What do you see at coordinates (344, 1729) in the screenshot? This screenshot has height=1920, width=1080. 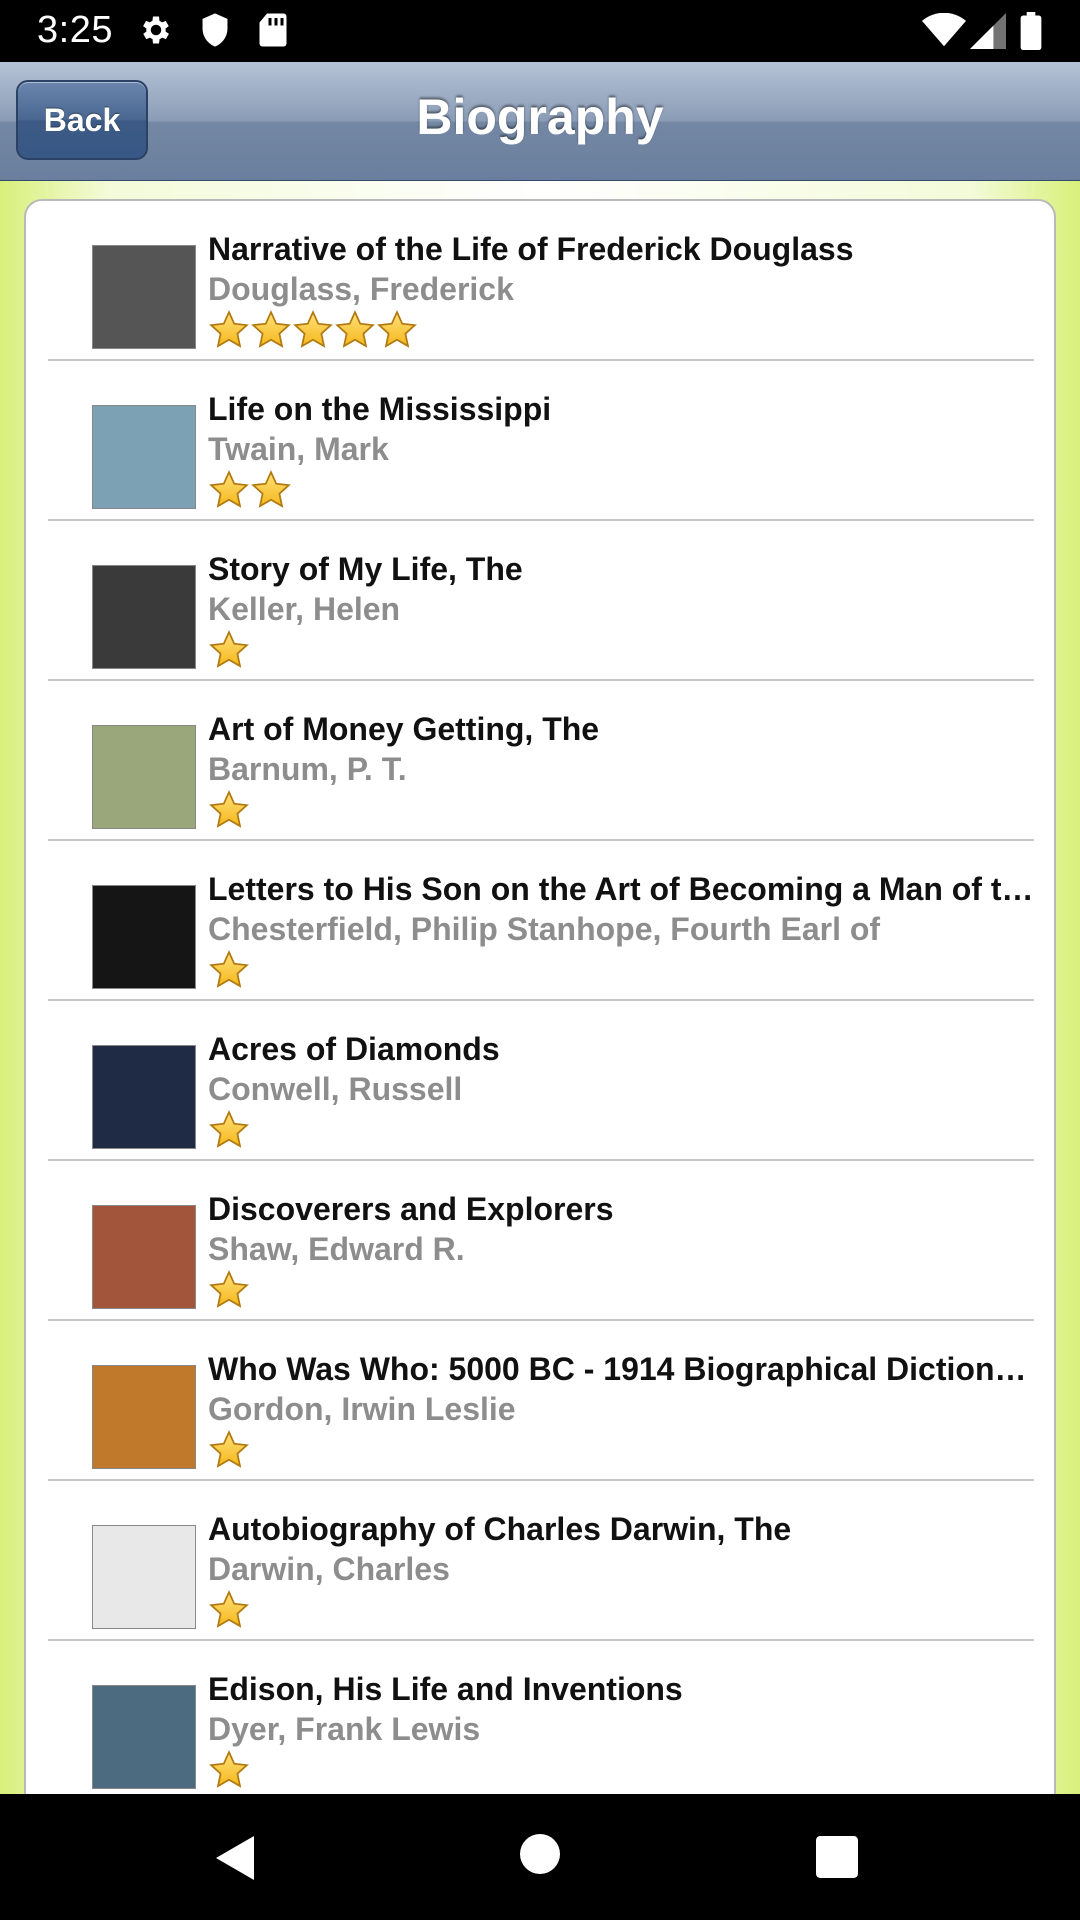 I see `book-author: Dyer, Frank Lewis` at bounding box center [344, 1729].